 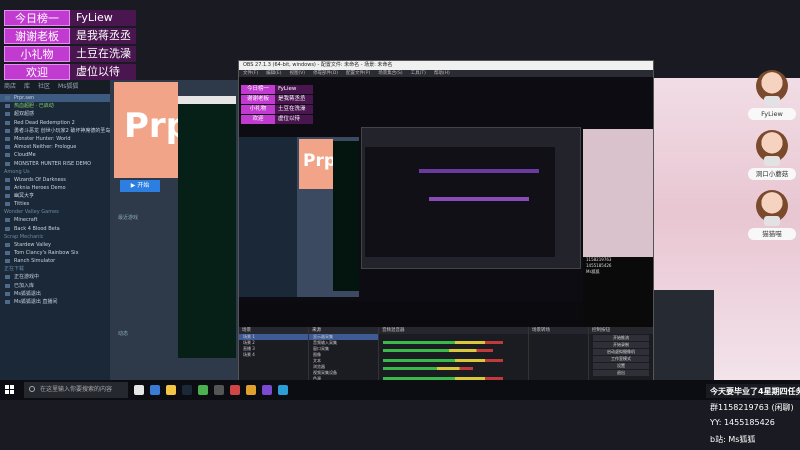 I want to click on avatar-name: FyLiew, so click(x=772, y=114).